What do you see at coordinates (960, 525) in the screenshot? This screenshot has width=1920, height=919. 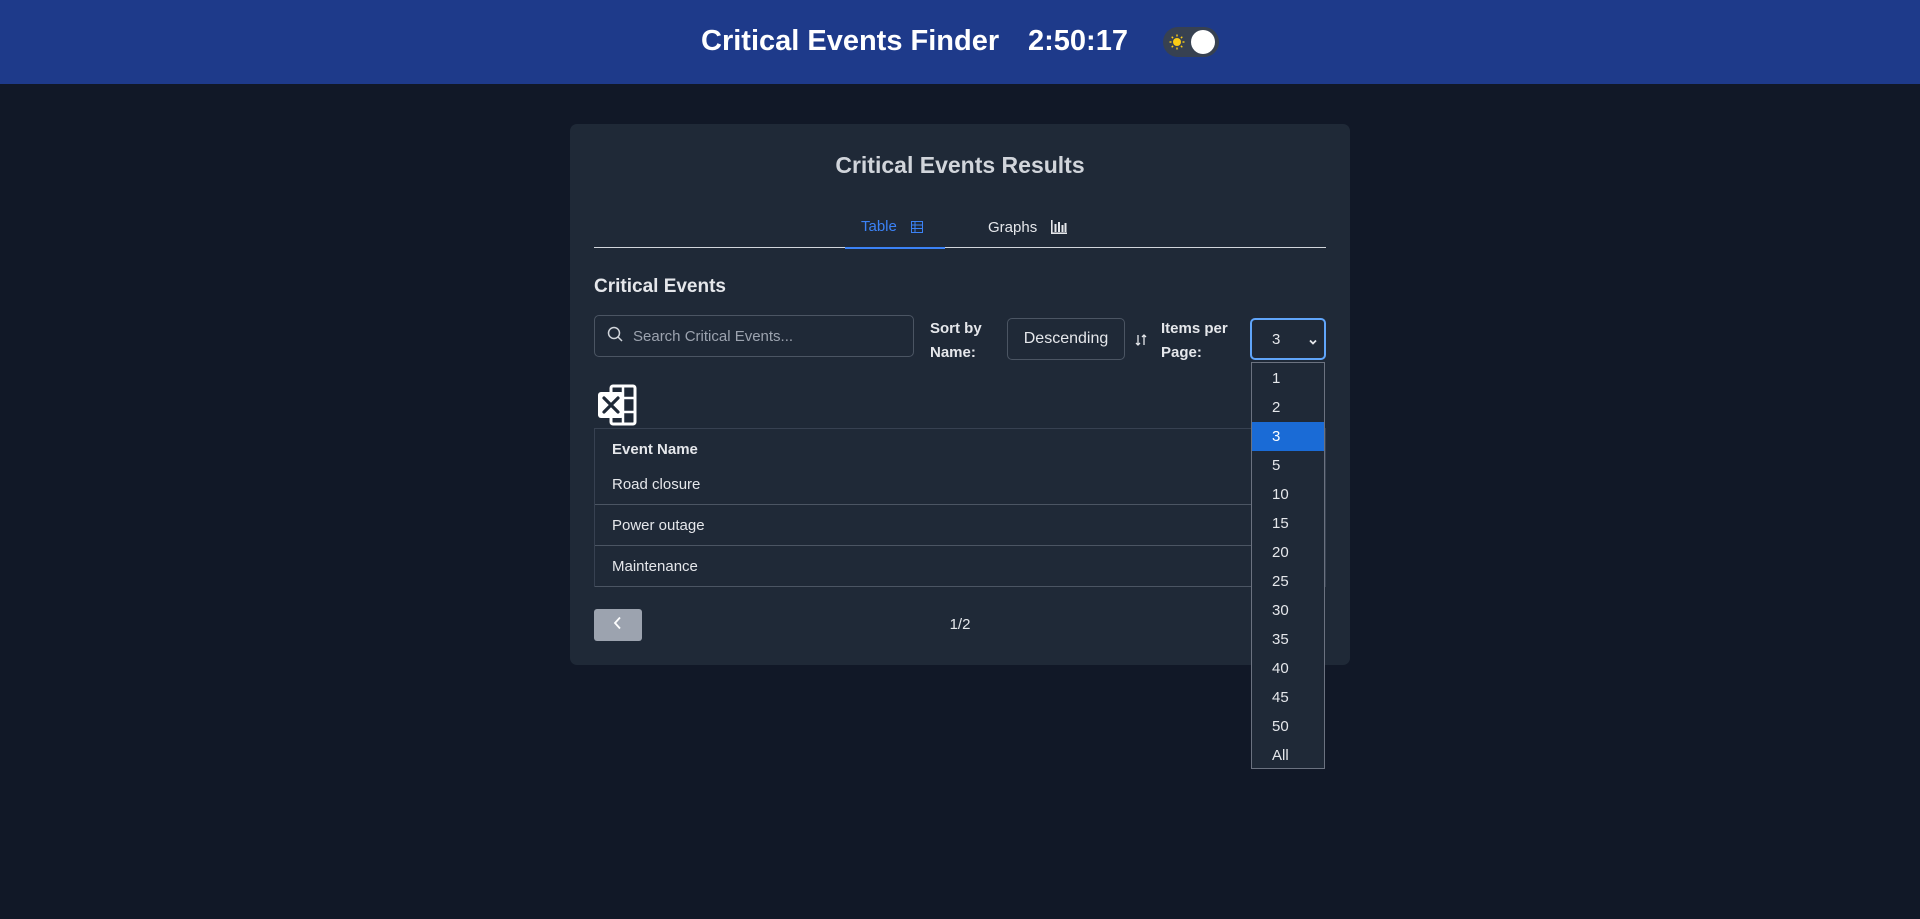 I see `table-row: Power outage` at bounding box center [960, 525].